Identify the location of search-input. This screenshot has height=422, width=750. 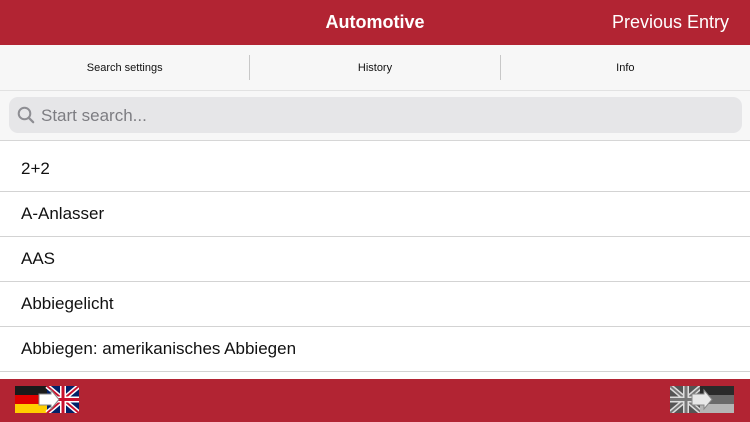
(386, 116).